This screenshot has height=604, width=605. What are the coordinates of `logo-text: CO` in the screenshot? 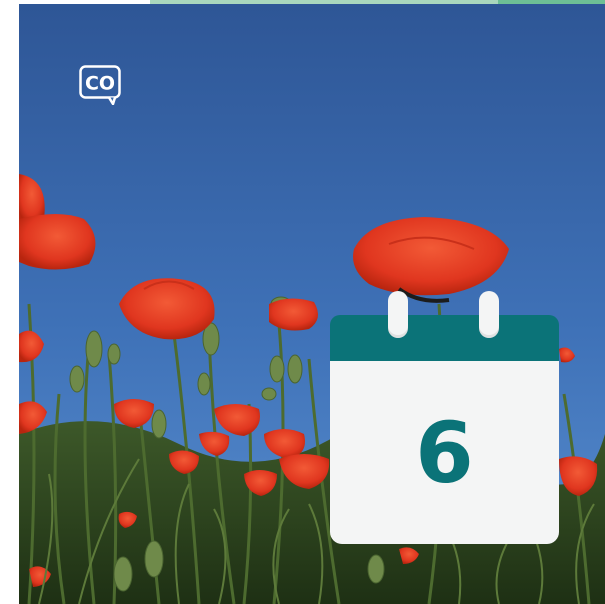 It's located at (100, 84).